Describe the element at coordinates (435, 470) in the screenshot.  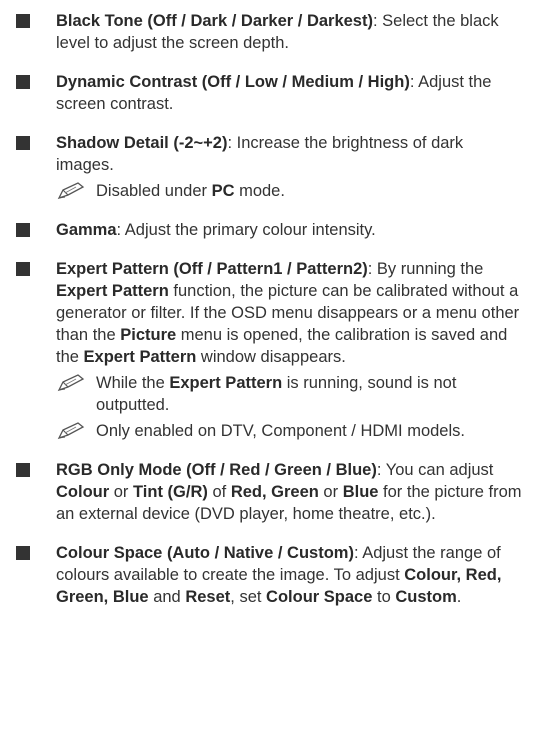
I see `item-description: : You can adjust` at that location.